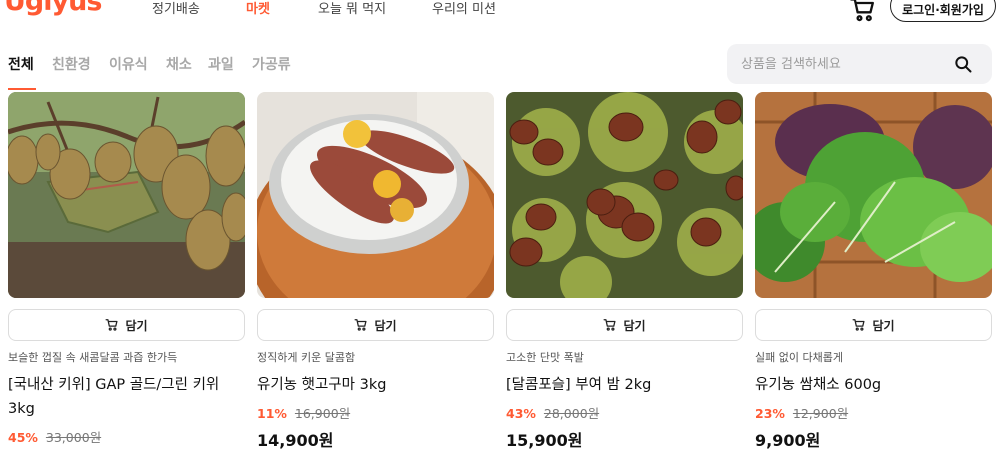 The width and height of the screenshot is (1000, 451). Describe the element at coordinates (846, 64) in the screenshot. I see `search-input` at that location.